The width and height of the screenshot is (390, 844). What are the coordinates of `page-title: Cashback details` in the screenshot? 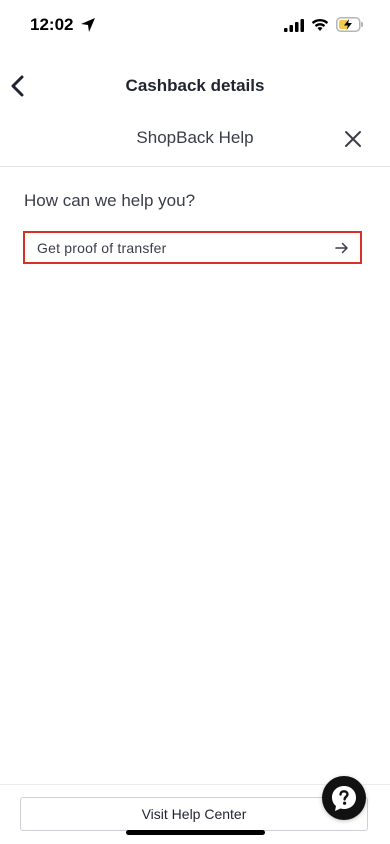 It's located at (195, 85).